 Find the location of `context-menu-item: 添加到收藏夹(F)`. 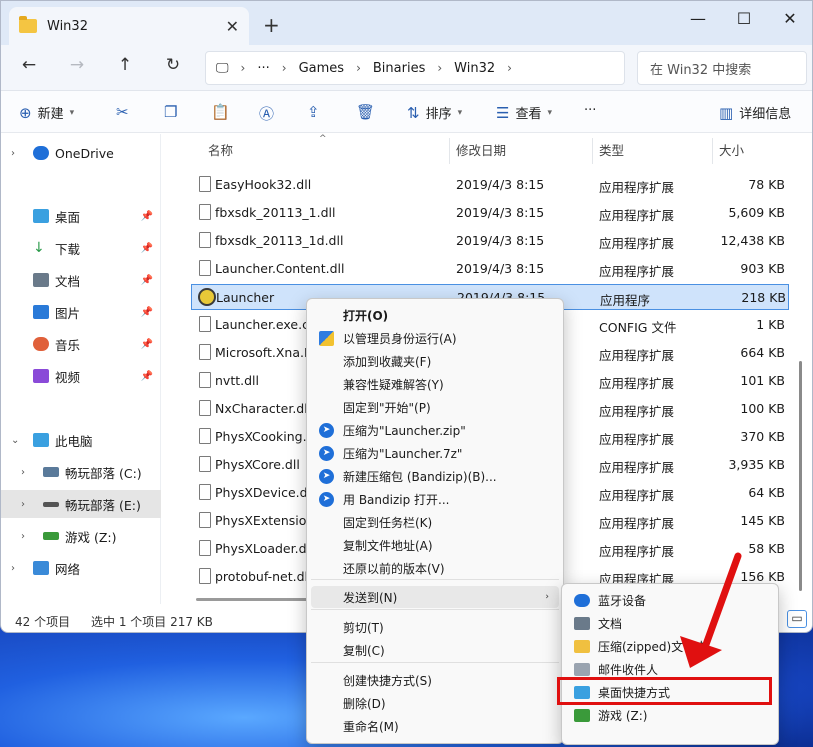

context-menu-item: 添加到收藏夹(F) is located at coordinates (435, 361).